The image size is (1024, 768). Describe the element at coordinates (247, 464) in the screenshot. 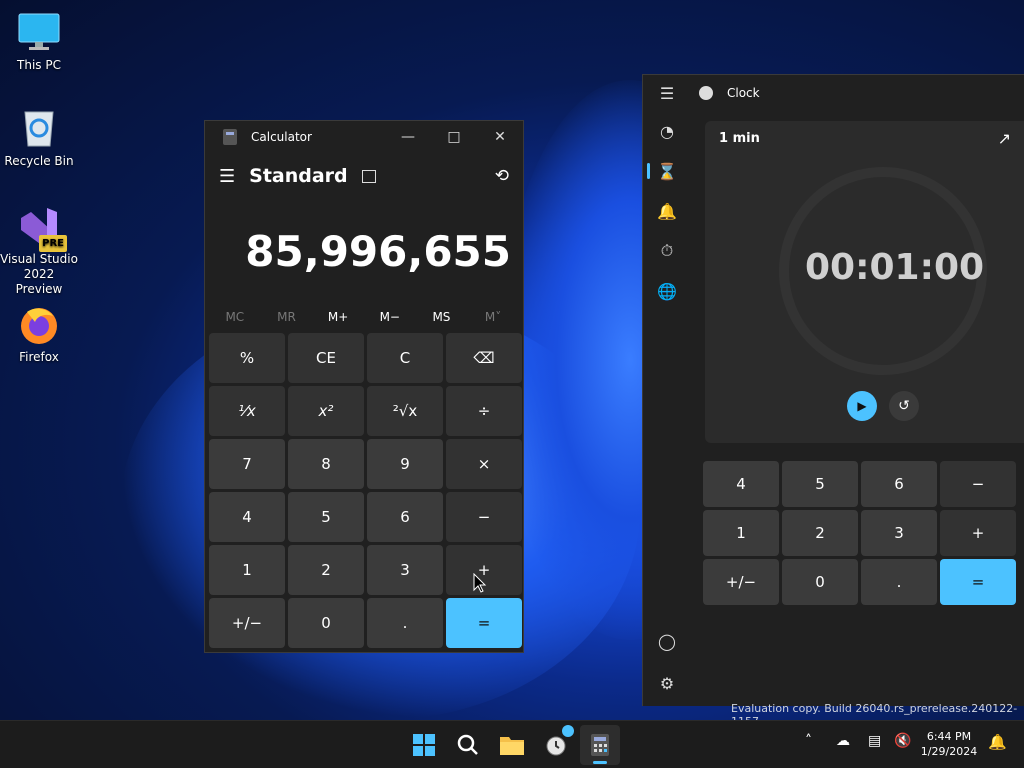

I see `digit-7-key: 7` at that location.